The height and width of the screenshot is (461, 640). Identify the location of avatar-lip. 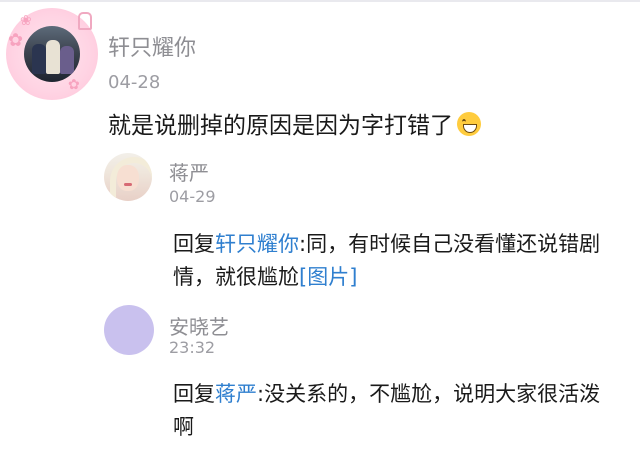
(128, 184).